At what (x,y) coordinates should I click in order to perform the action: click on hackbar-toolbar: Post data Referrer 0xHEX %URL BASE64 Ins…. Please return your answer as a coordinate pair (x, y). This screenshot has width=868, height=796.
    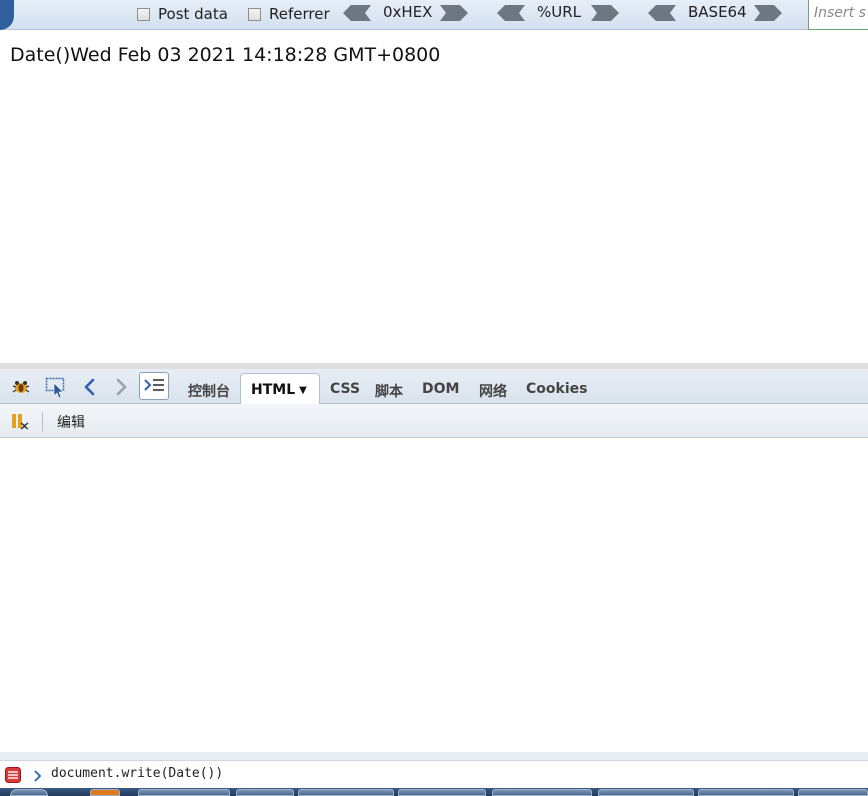
    Looking at the image, I should click on (434, 15).